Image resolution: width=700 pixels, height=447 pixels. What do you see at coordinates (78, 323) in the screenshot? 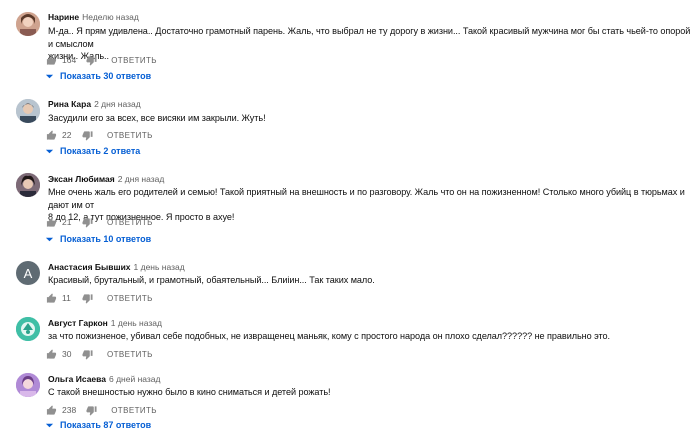
I see `comment-author: Август Гаркон` at bounding box center [78, 323].